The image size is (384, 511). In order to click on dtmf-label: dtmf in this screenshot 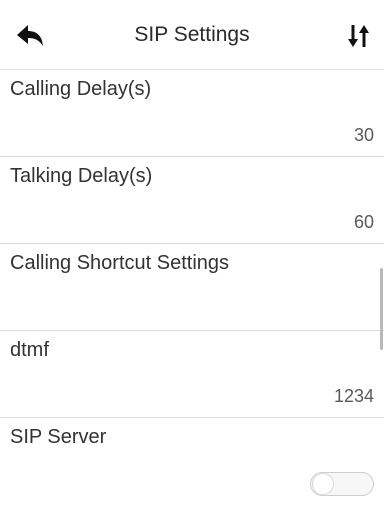, I will do `click(29, 350)`.